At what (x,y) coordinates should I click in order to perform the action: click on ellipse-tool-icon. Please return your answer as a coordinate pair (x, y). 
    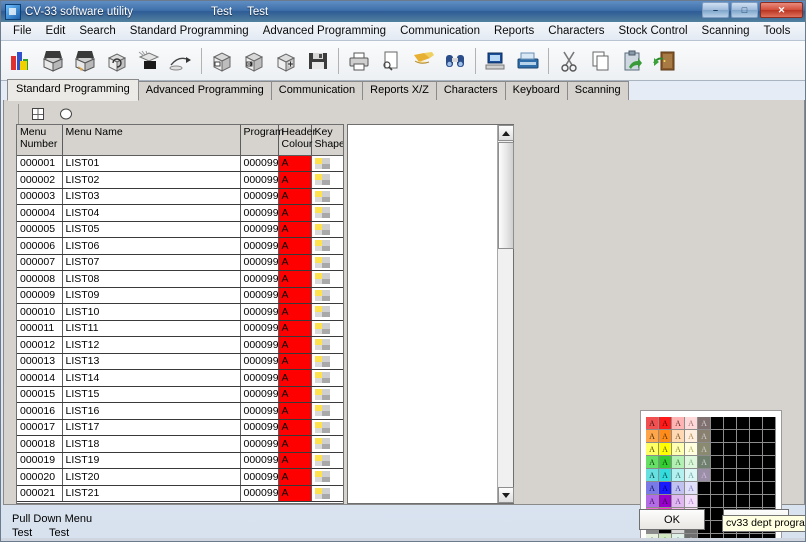
    Looking at the image, I should click on (66, 114).